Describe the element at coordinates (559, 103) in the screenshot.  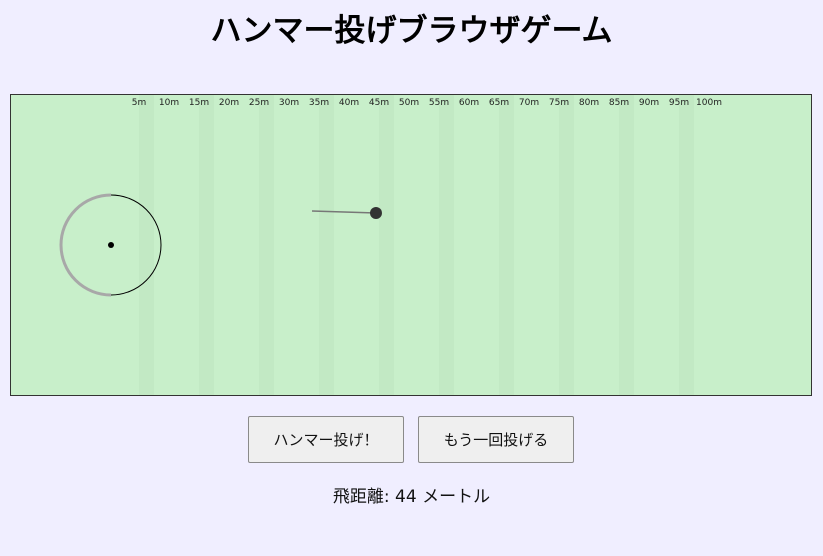
I see `distance-label: 75m` at that location.